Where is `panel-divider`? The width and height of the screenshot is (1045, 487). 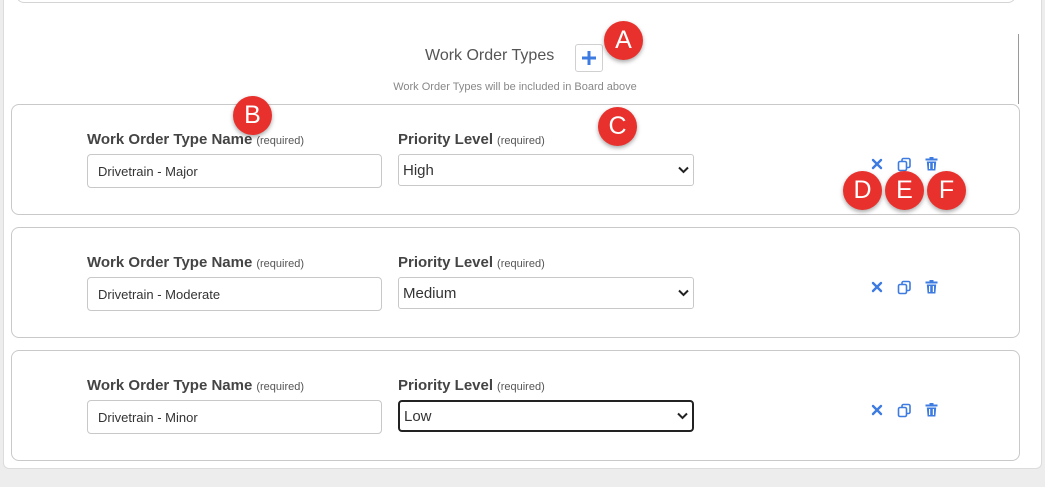
panel-divider is located at coordinates (1018, 69).